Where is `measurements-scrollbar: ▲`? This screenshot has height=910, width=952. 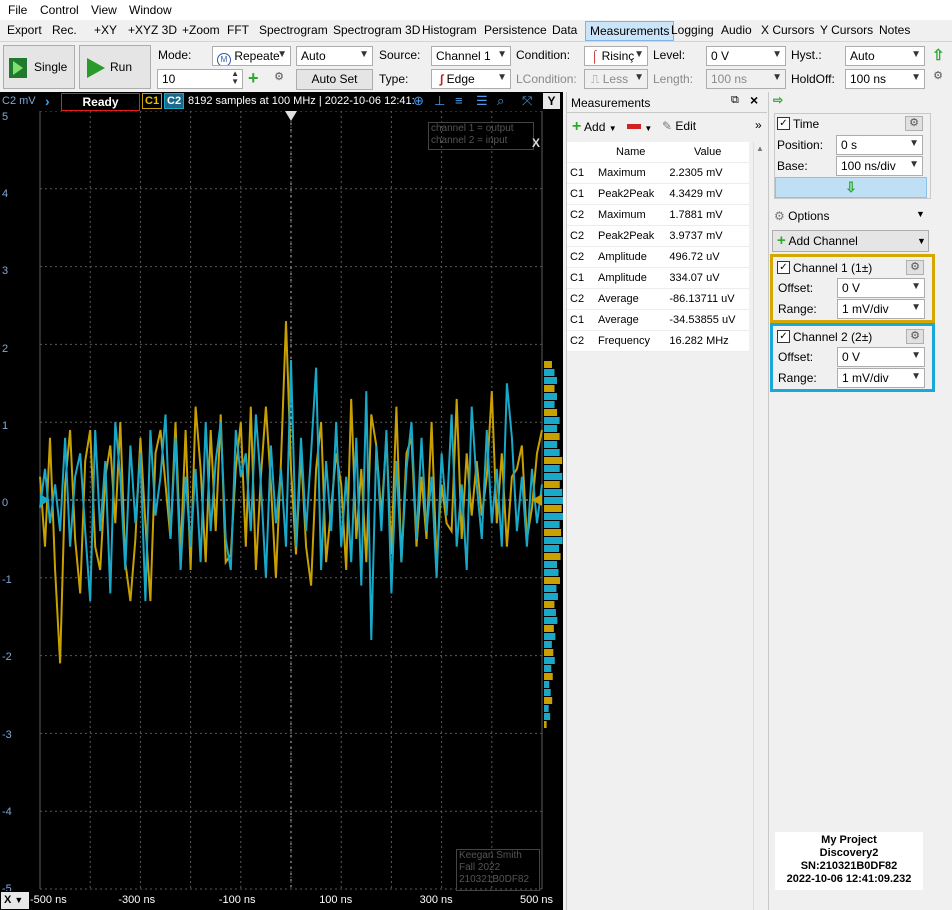
measurements-scrollbar: ▲ is located at coordinates (759, 526).